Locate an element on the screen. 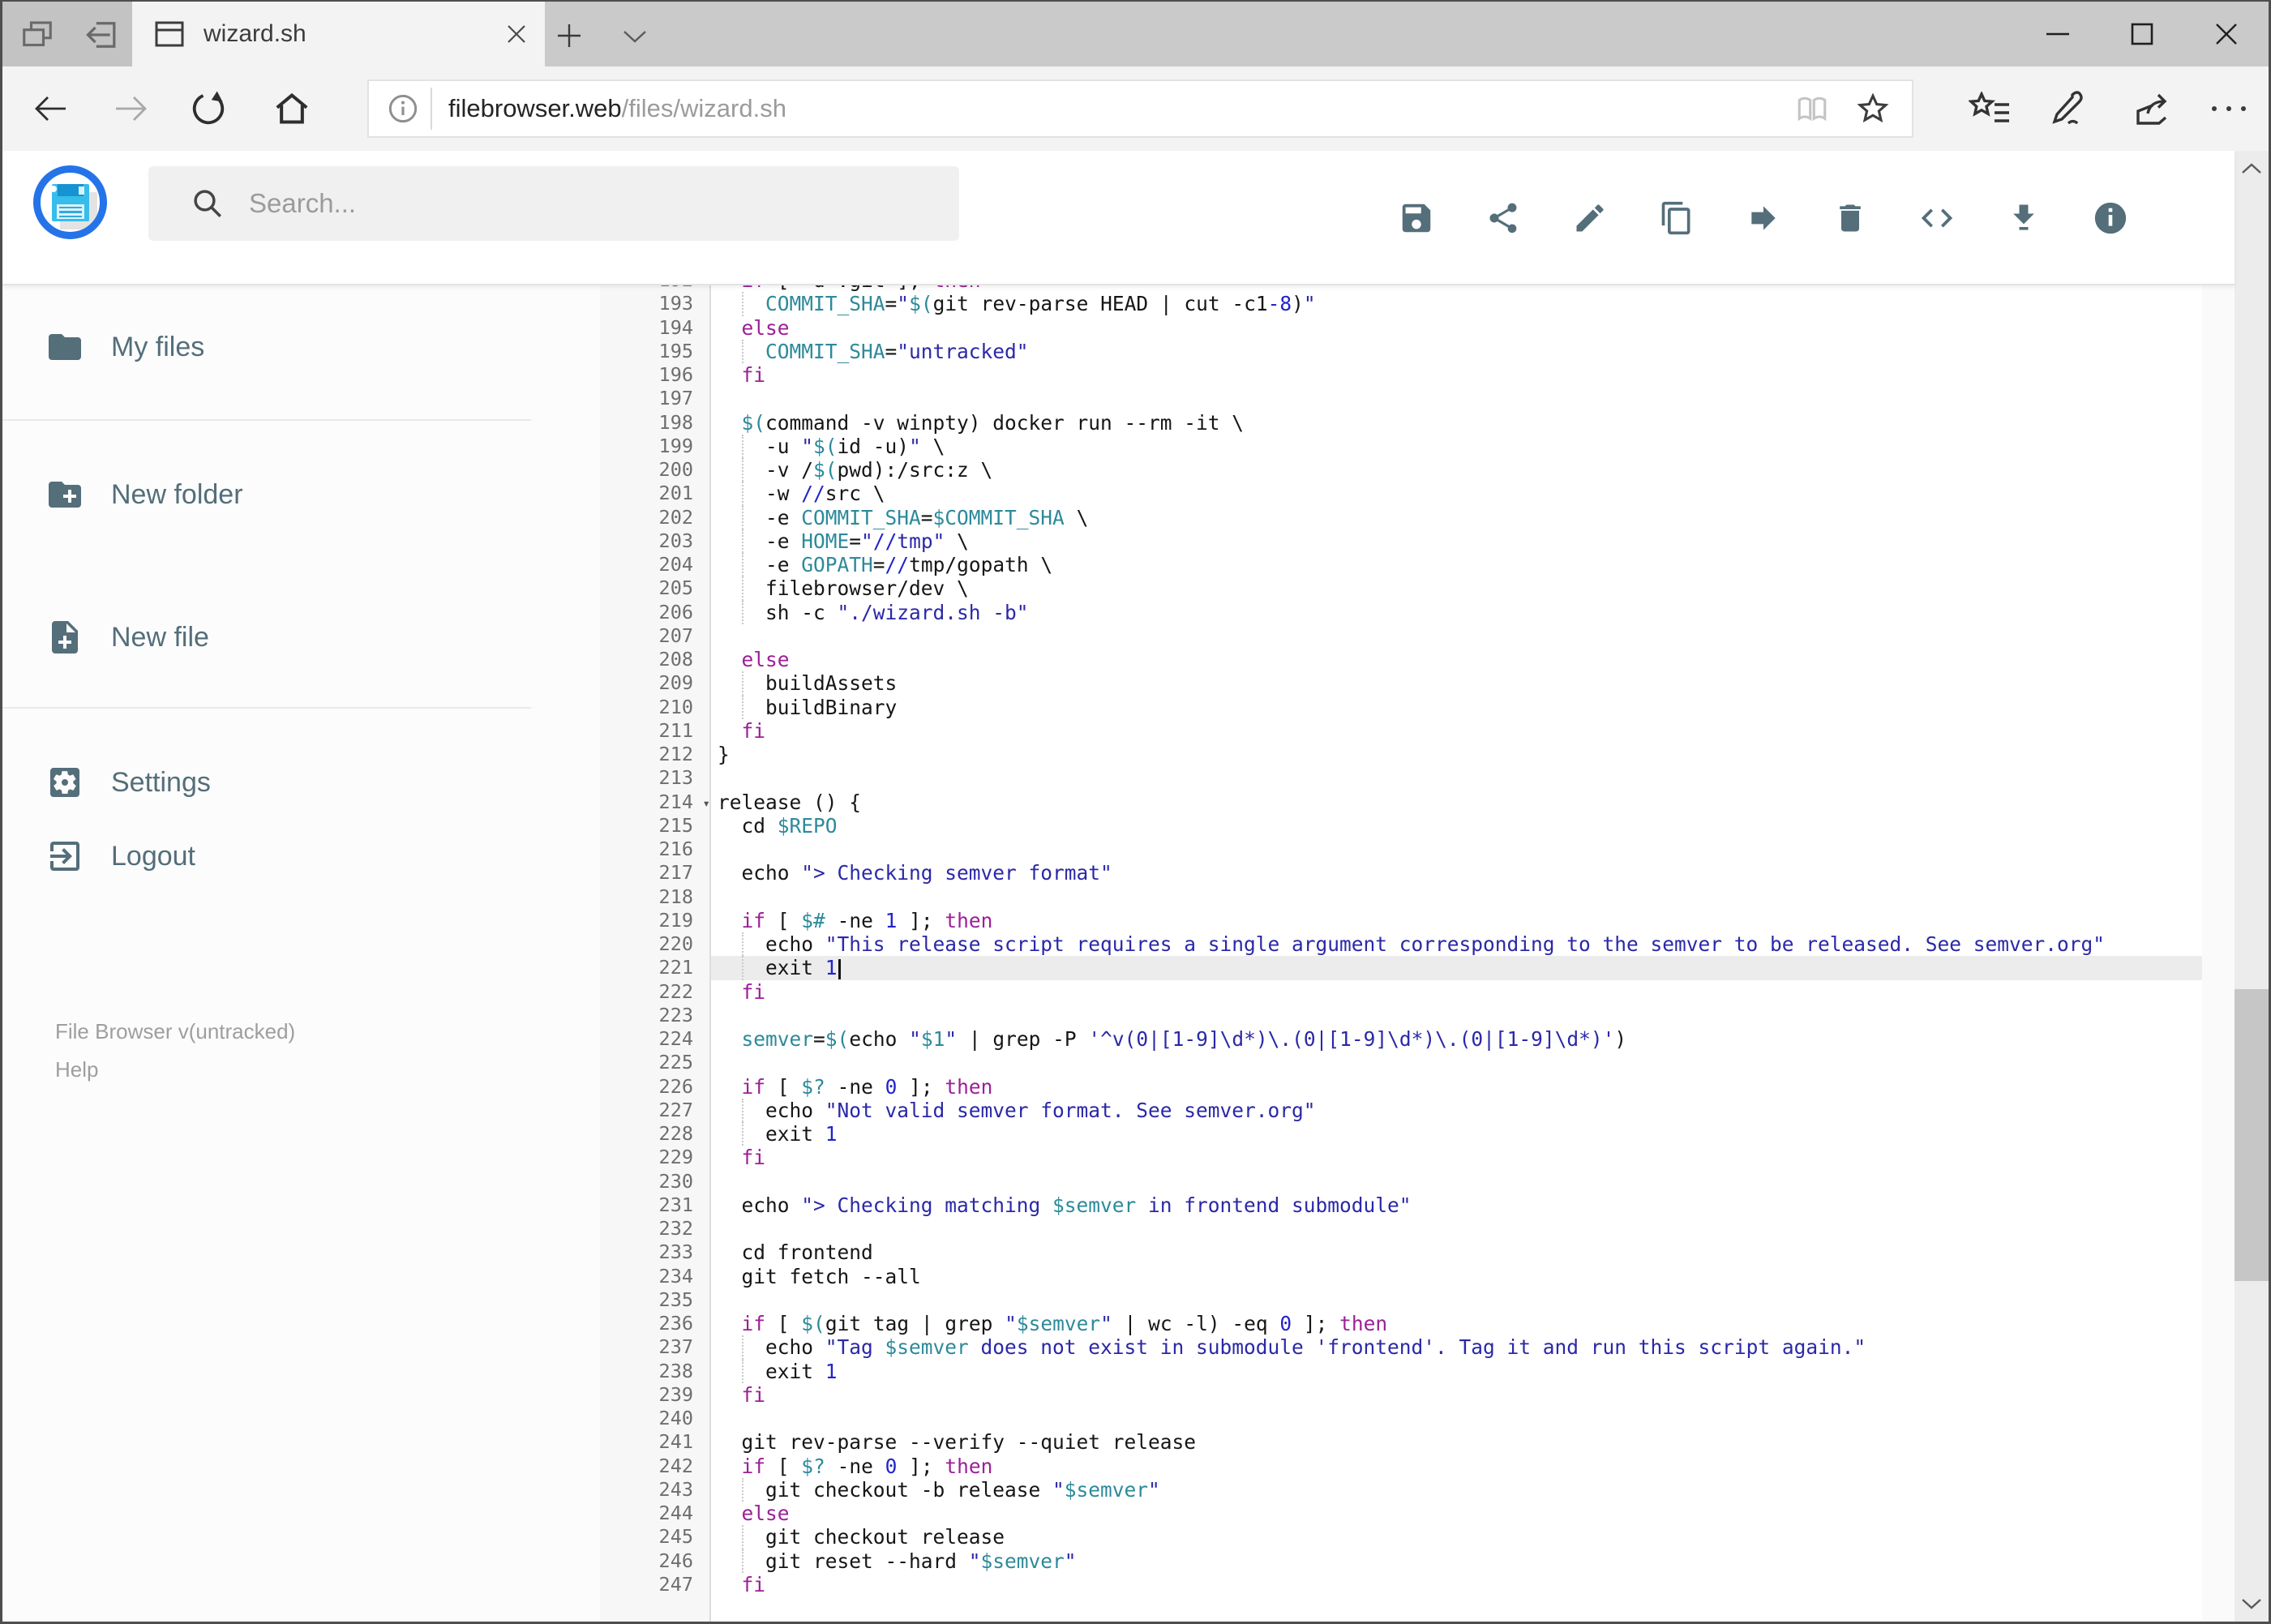 Image resolution: width=2271 pixels, height=1624 pixels. code-line: 219 if [ $# -ne 1 ]; then is located at coordinates (1401, 921).